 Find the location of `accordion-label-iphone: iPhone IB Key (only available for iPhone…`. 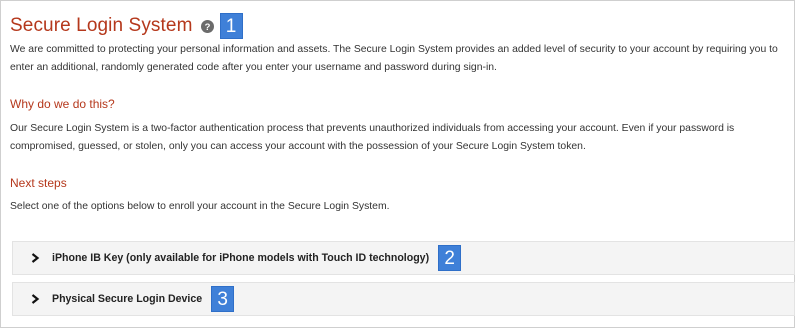

accordion-label-iphone: iPhone IB Key (only available for iPhone… is located at coordinates (241, 258).